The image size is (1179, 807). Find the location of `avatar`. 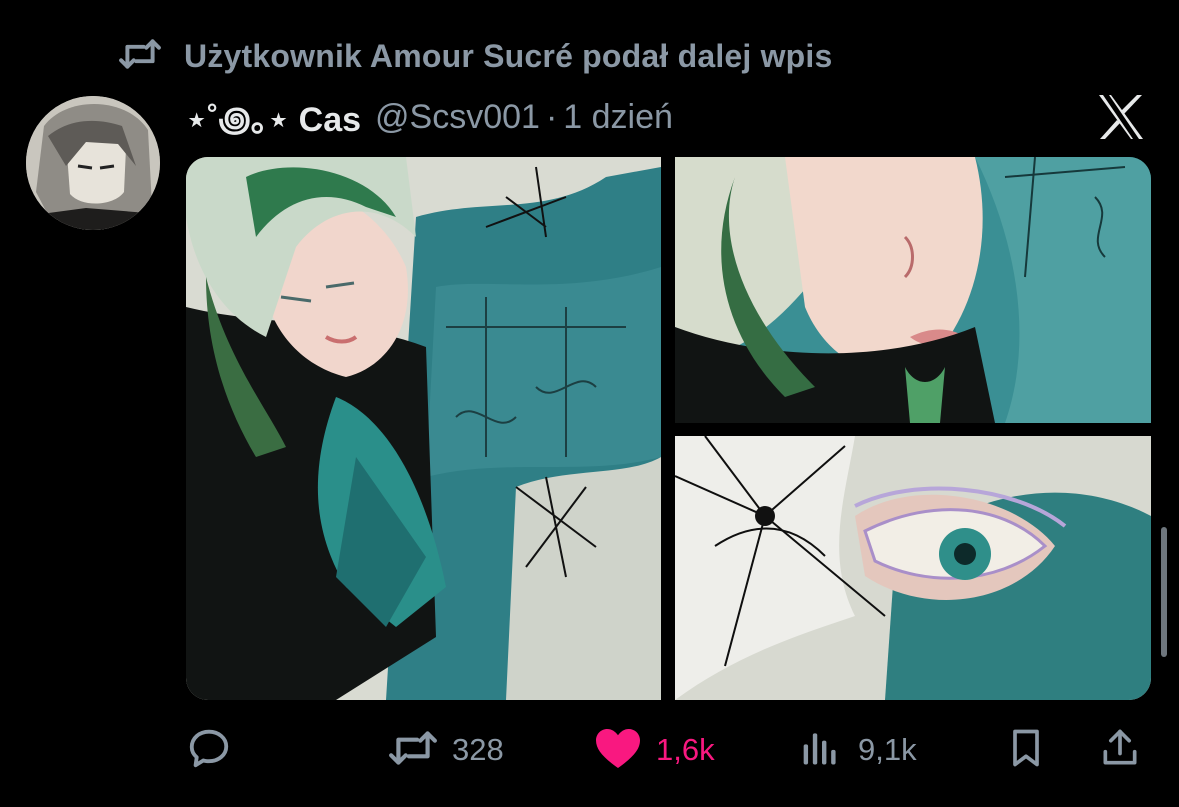

avatar is located at coordinates (93, 163).